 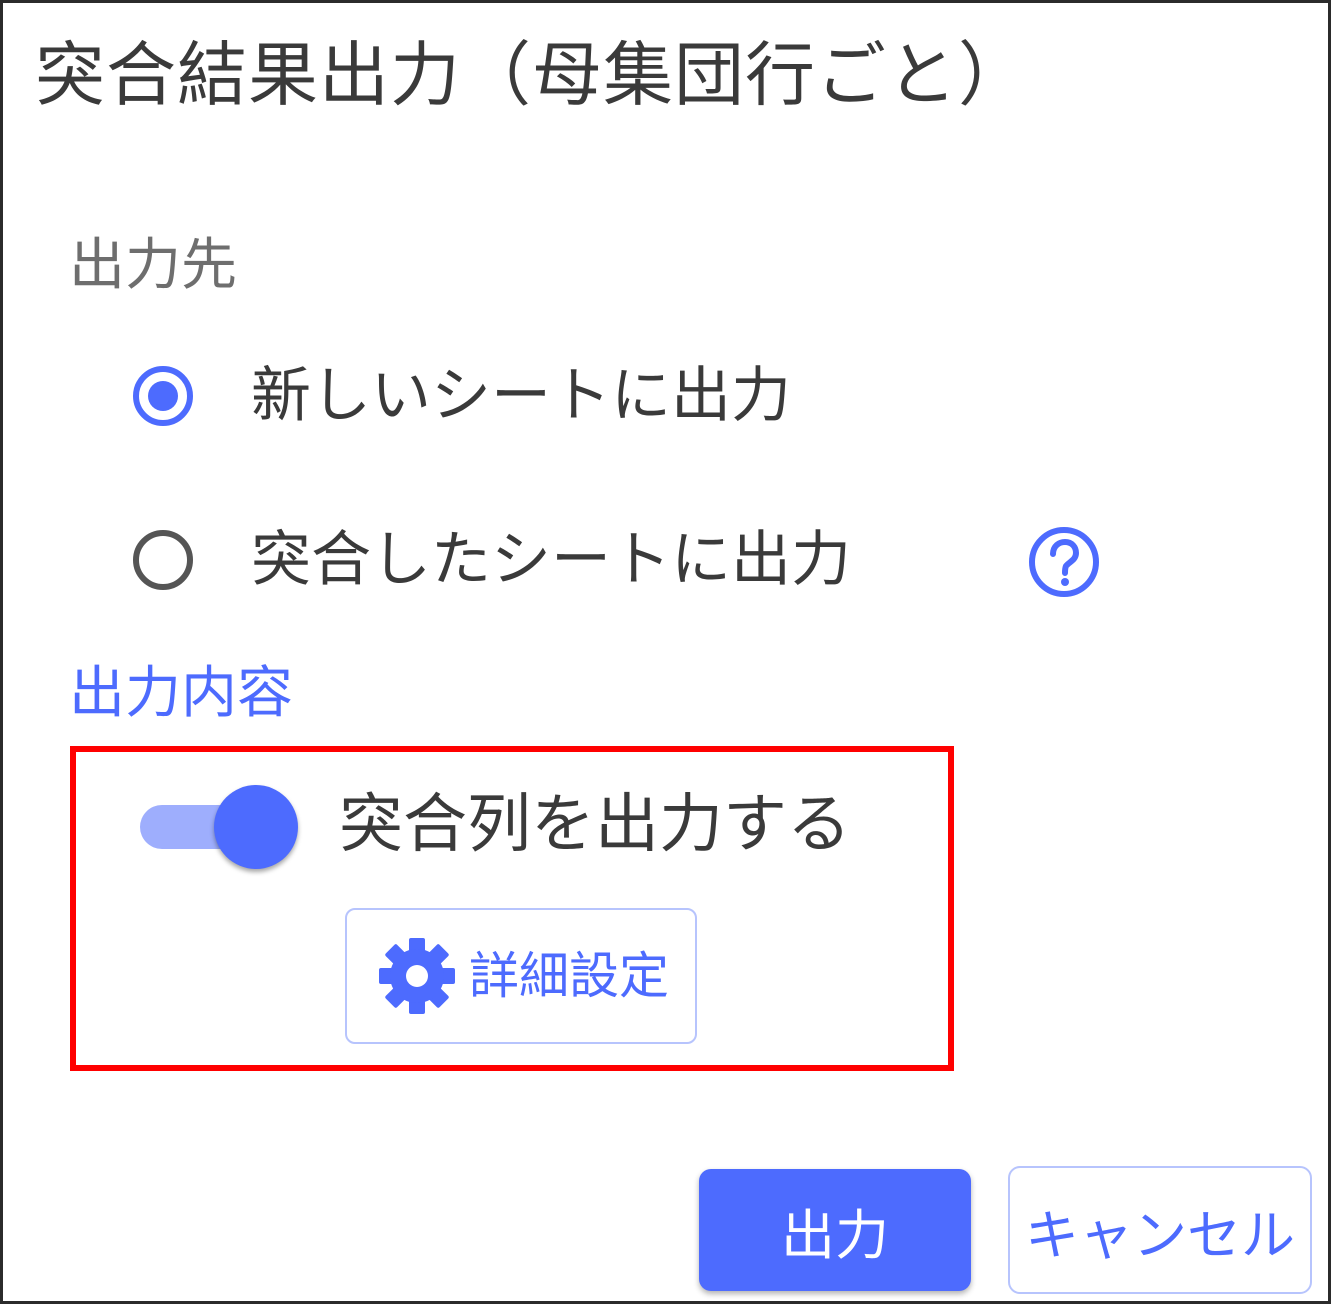 I want to click on export-button: 出力, so click(x=835, y=1230).